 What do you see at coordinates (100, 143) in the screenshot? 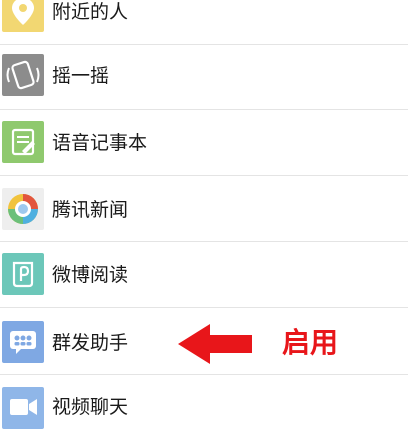
I see `menu-item-label: 语音记事本` at bounding box center [100, 143].